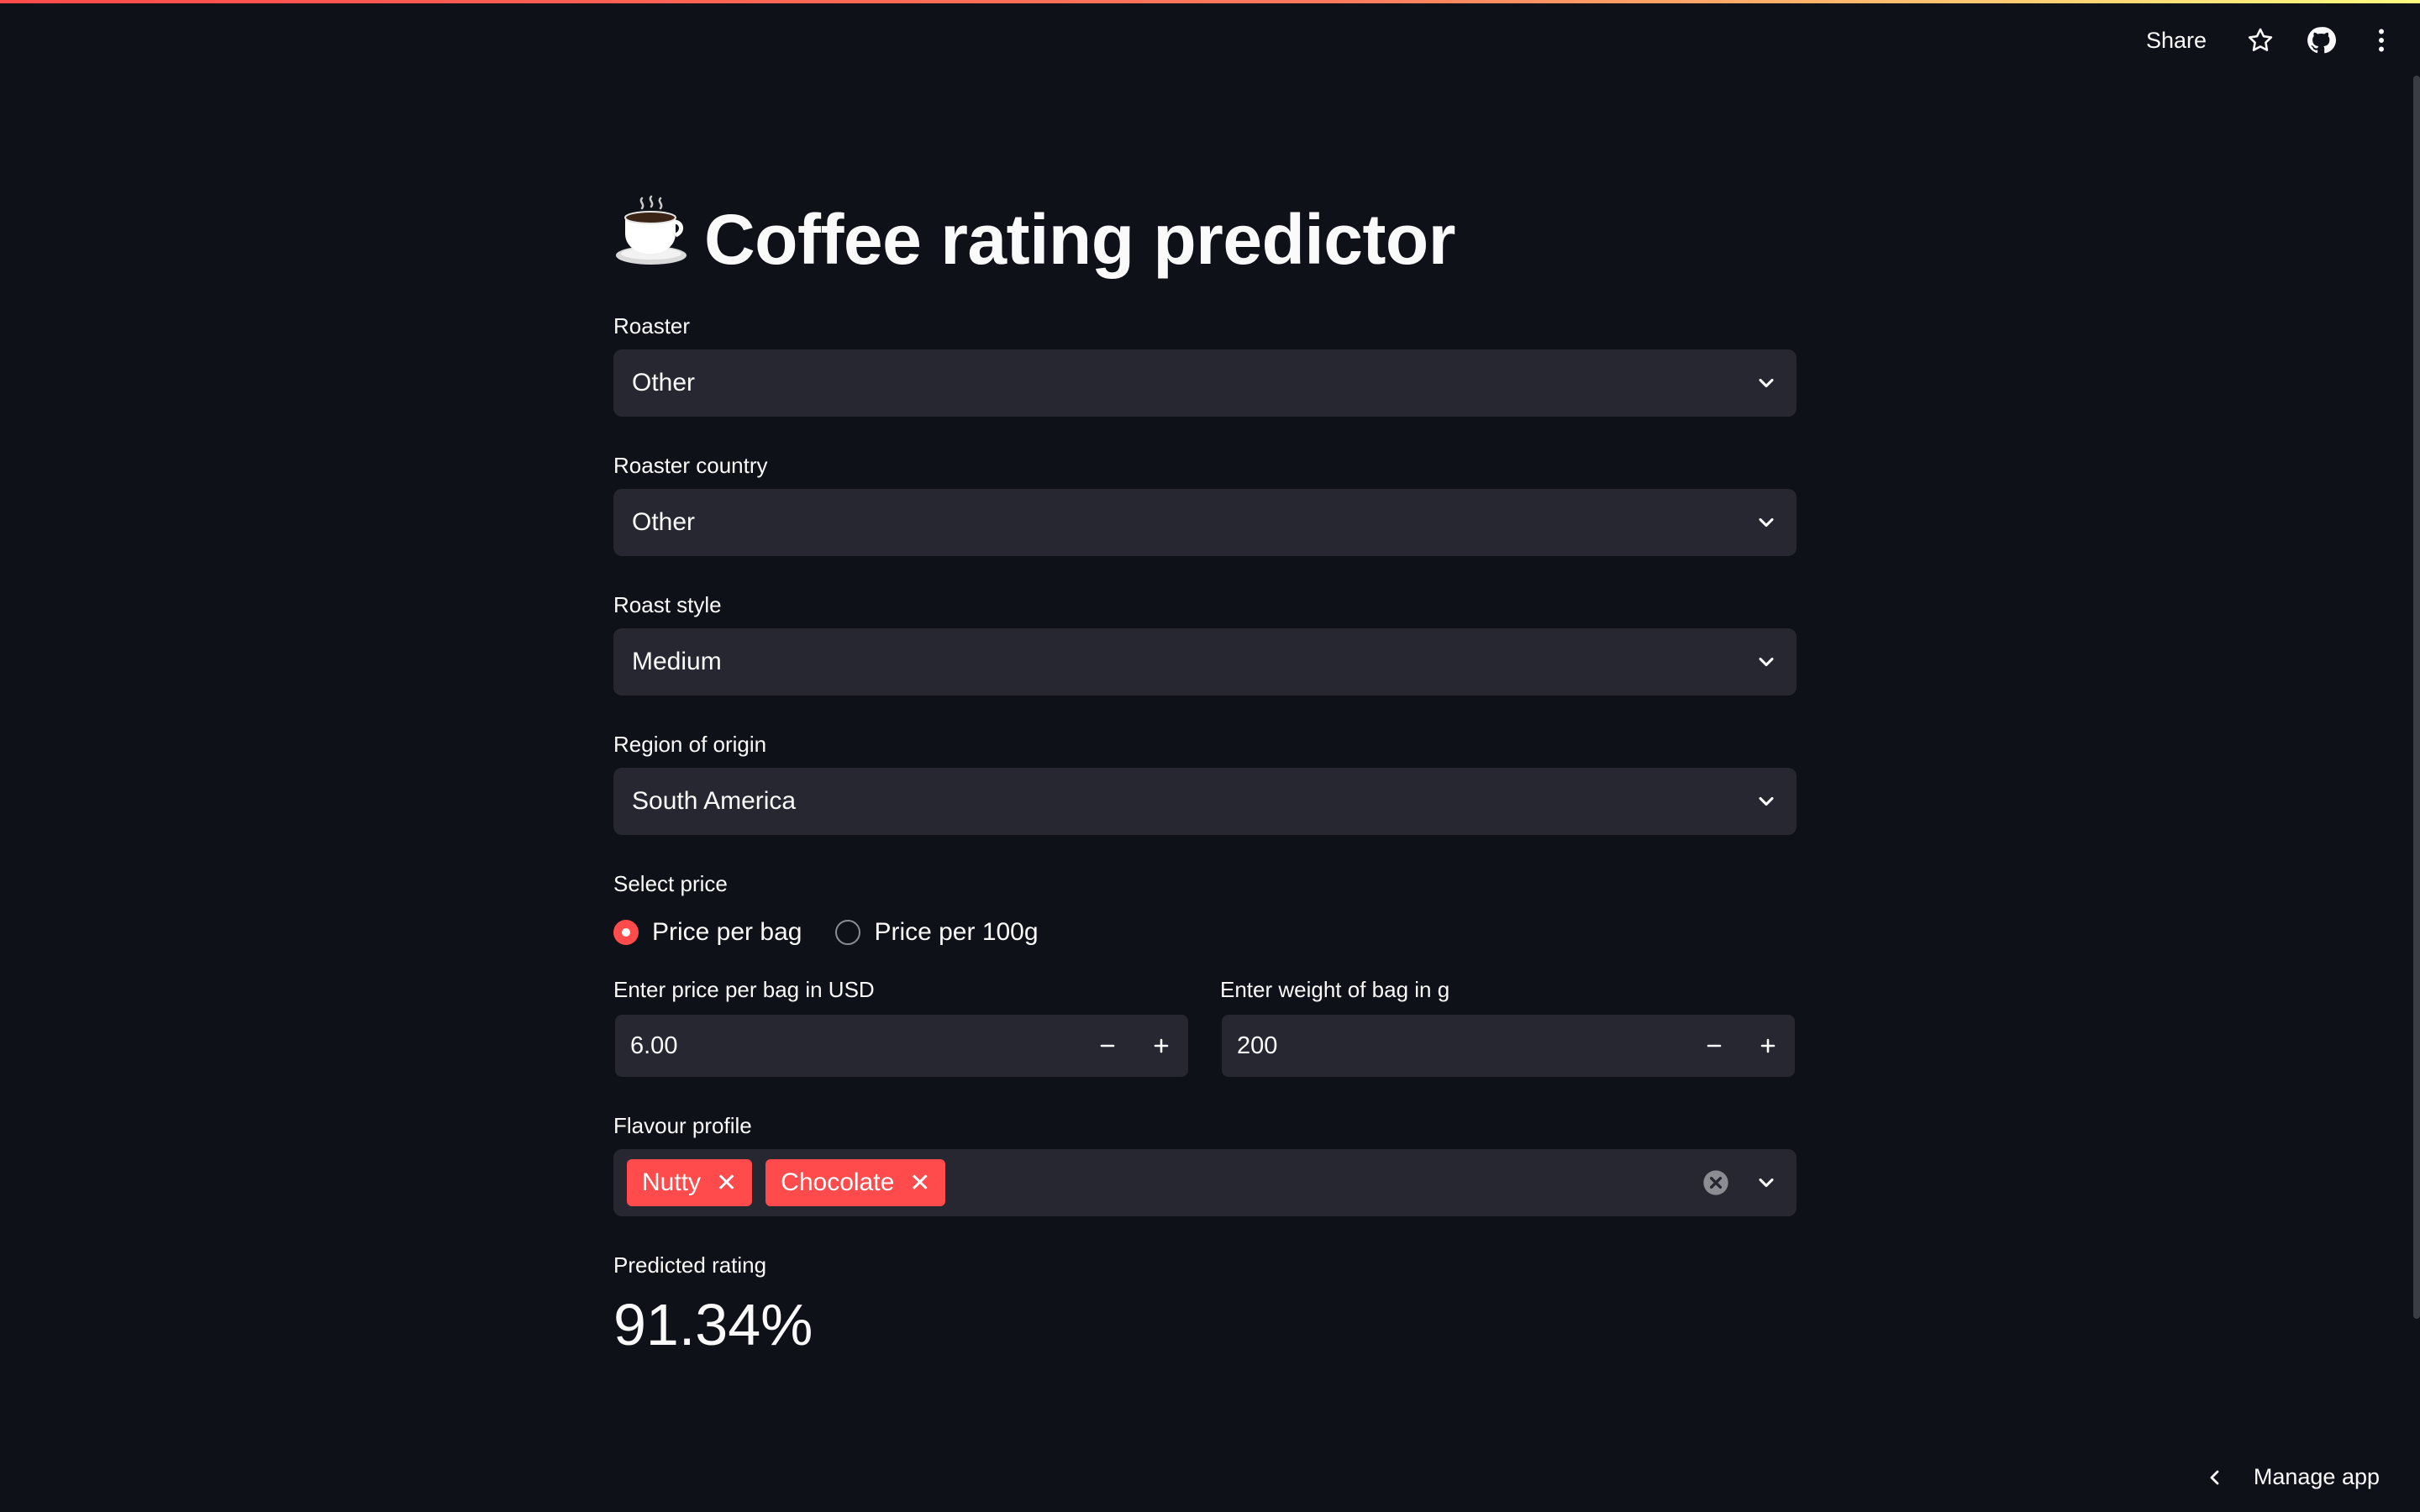 The image size is (2420, 1512). I want to click on share-button: Share, so click(2176, 41).